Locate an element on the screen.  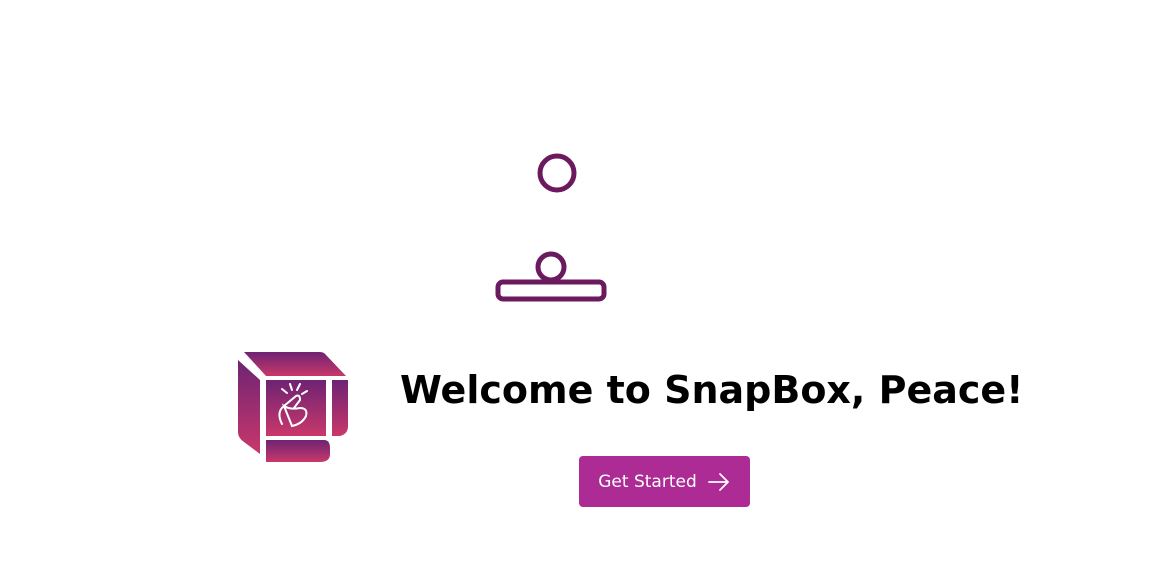
welcome-title: Welcome to SnapBox, Peace! is located at coordinates (712, 390).